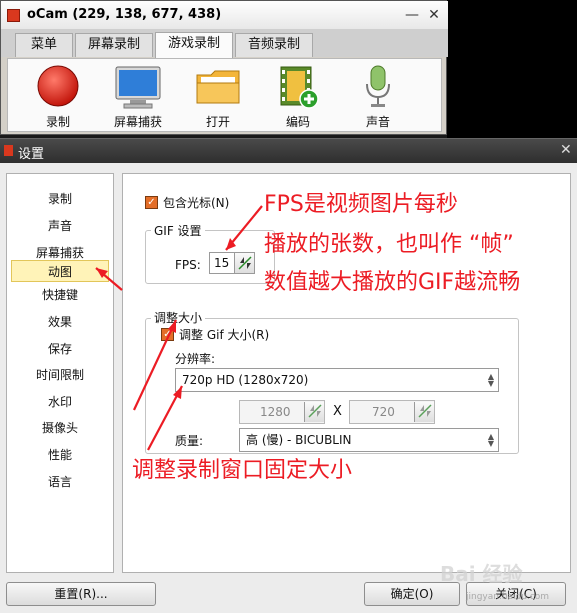 This screenshot has width=577, height=613. What do you see at coordinates (392, 282) in the screenshot?
I see `annotation-line-3: 数值越大播放的GIF越流畅` at bounding box center [392, 282].